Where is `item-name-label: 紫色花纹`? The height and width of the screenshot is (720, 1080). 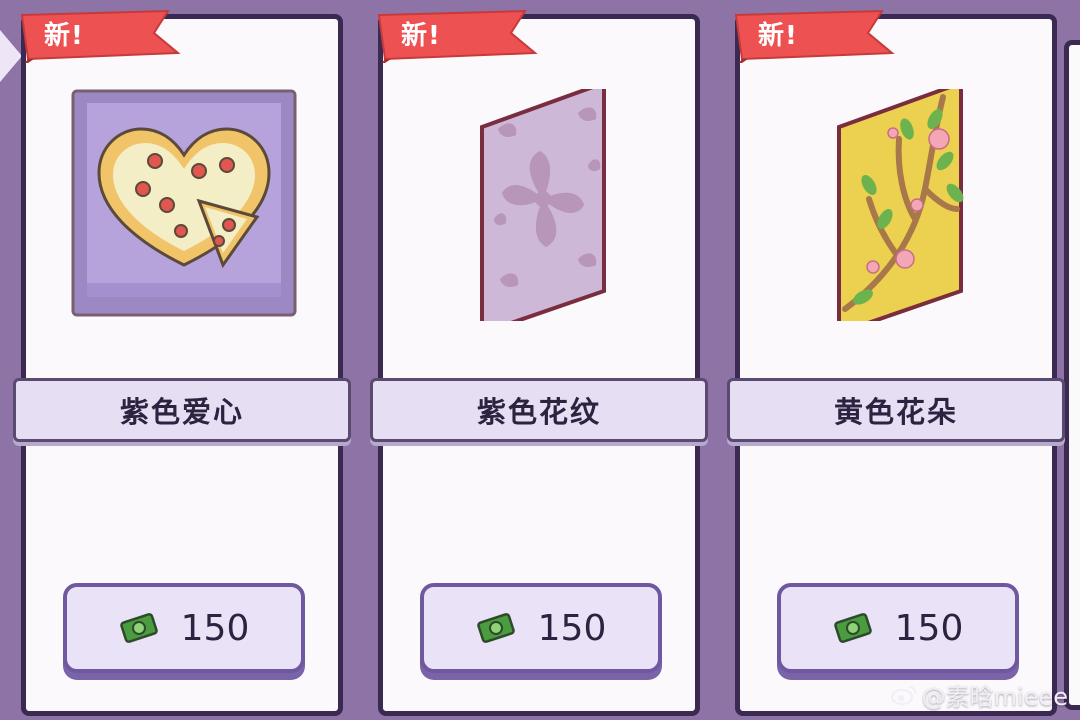 item-name-label: 紫色花纹 is located at coordinates (538, 412).